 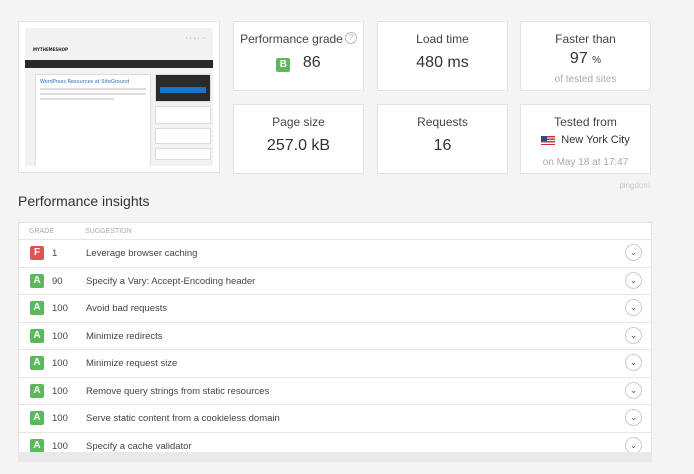 What do you see at coordinates (108, 231) in the screenshot?
I see `suggestion-column-header: SUGGESTION` at bounding box center [108, 231].